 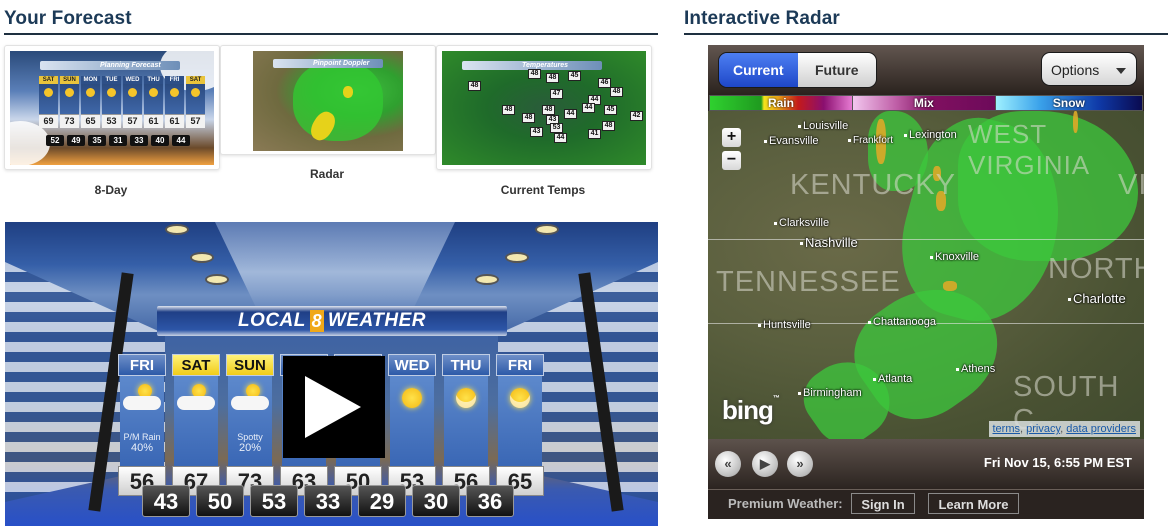 What do you see at coordinates (926, 504) in the screenshot?
I see `premium-weather-bar: Premium Weather: Sign In Learn More` at bounding box center [926, 504].